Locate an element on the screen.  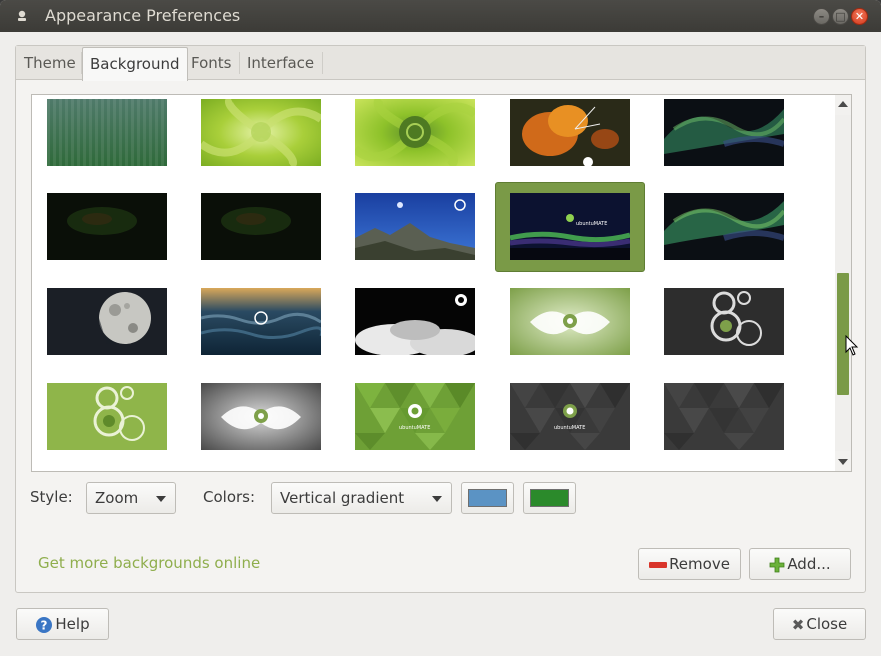
tab-theme: Theme is located at coordinates (50, 63).